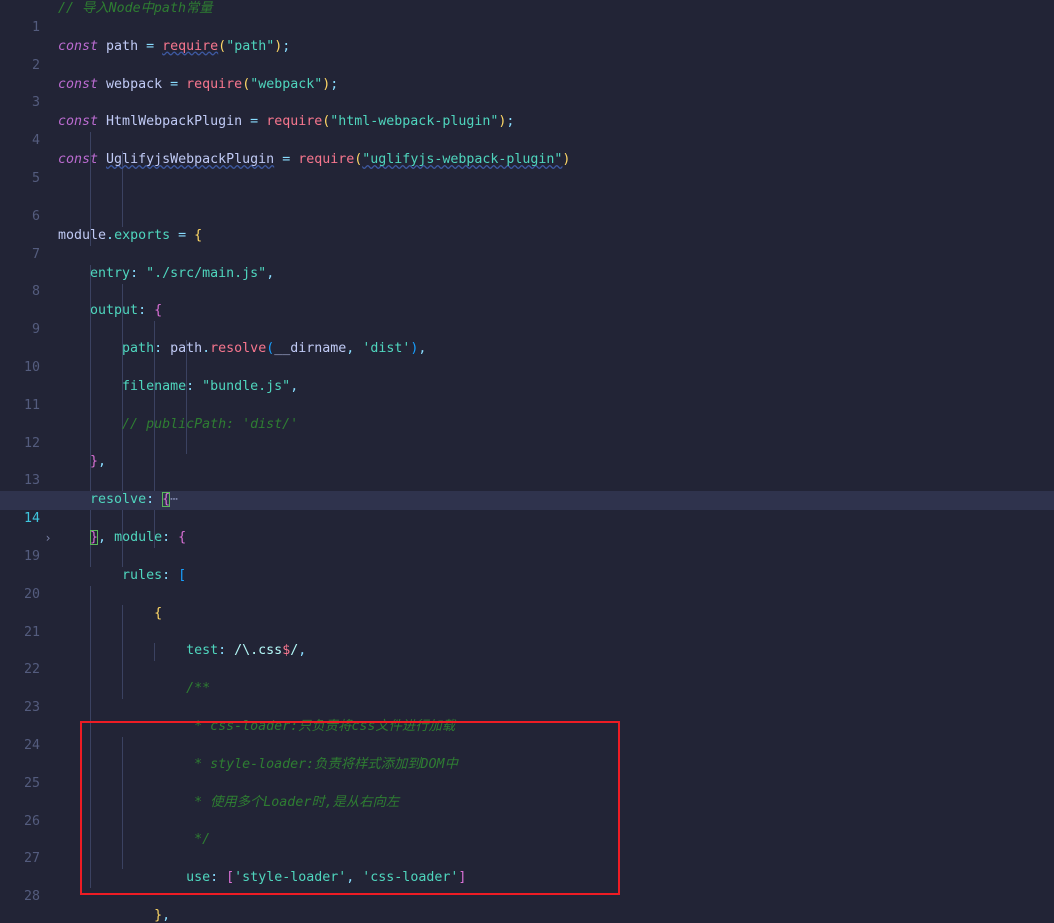 The height and width of the screenshot is (923, 1054). Describe the element at coordinates (122, 576) in the screenshot. I see `line-source: rules: [` at that location.